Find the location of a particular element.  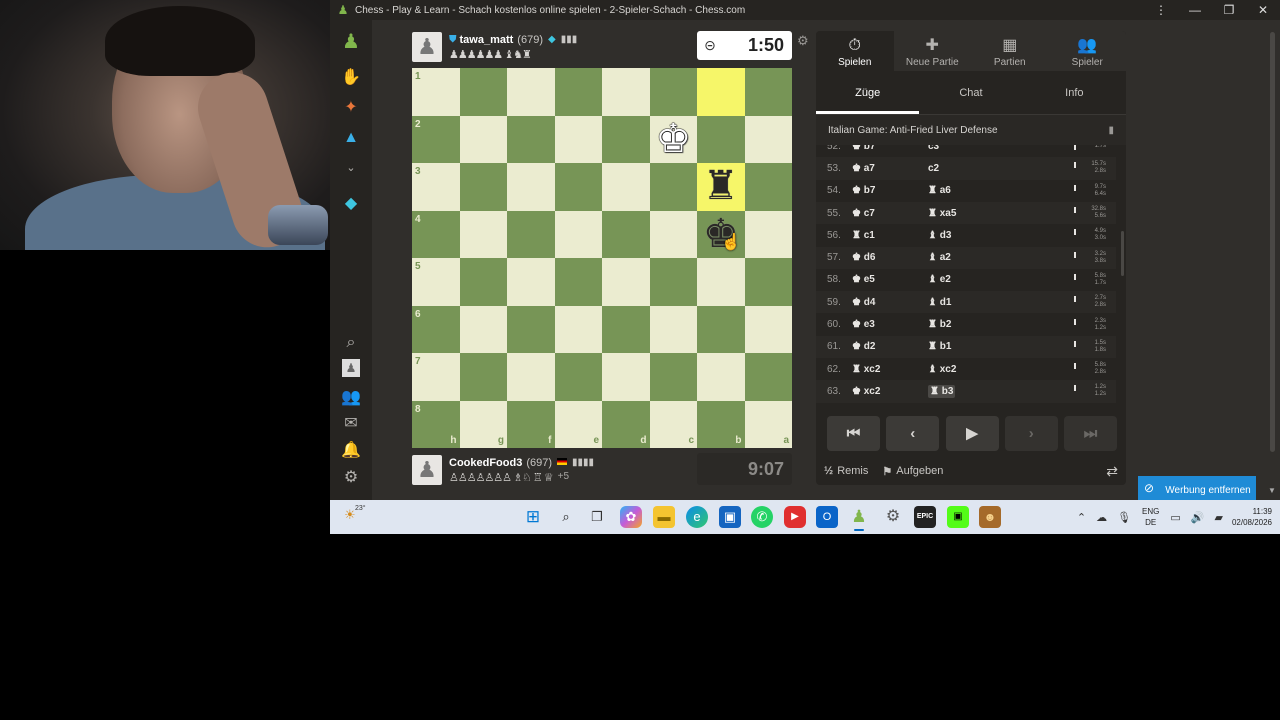

resign-button: ⚑ Aufgeben is located at coordinates (912, 471).